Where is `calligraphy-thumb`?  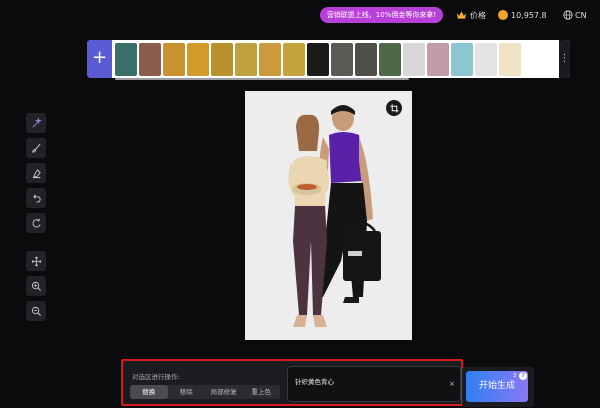 calligraphy-thumb is located at coordinates (318, 59).